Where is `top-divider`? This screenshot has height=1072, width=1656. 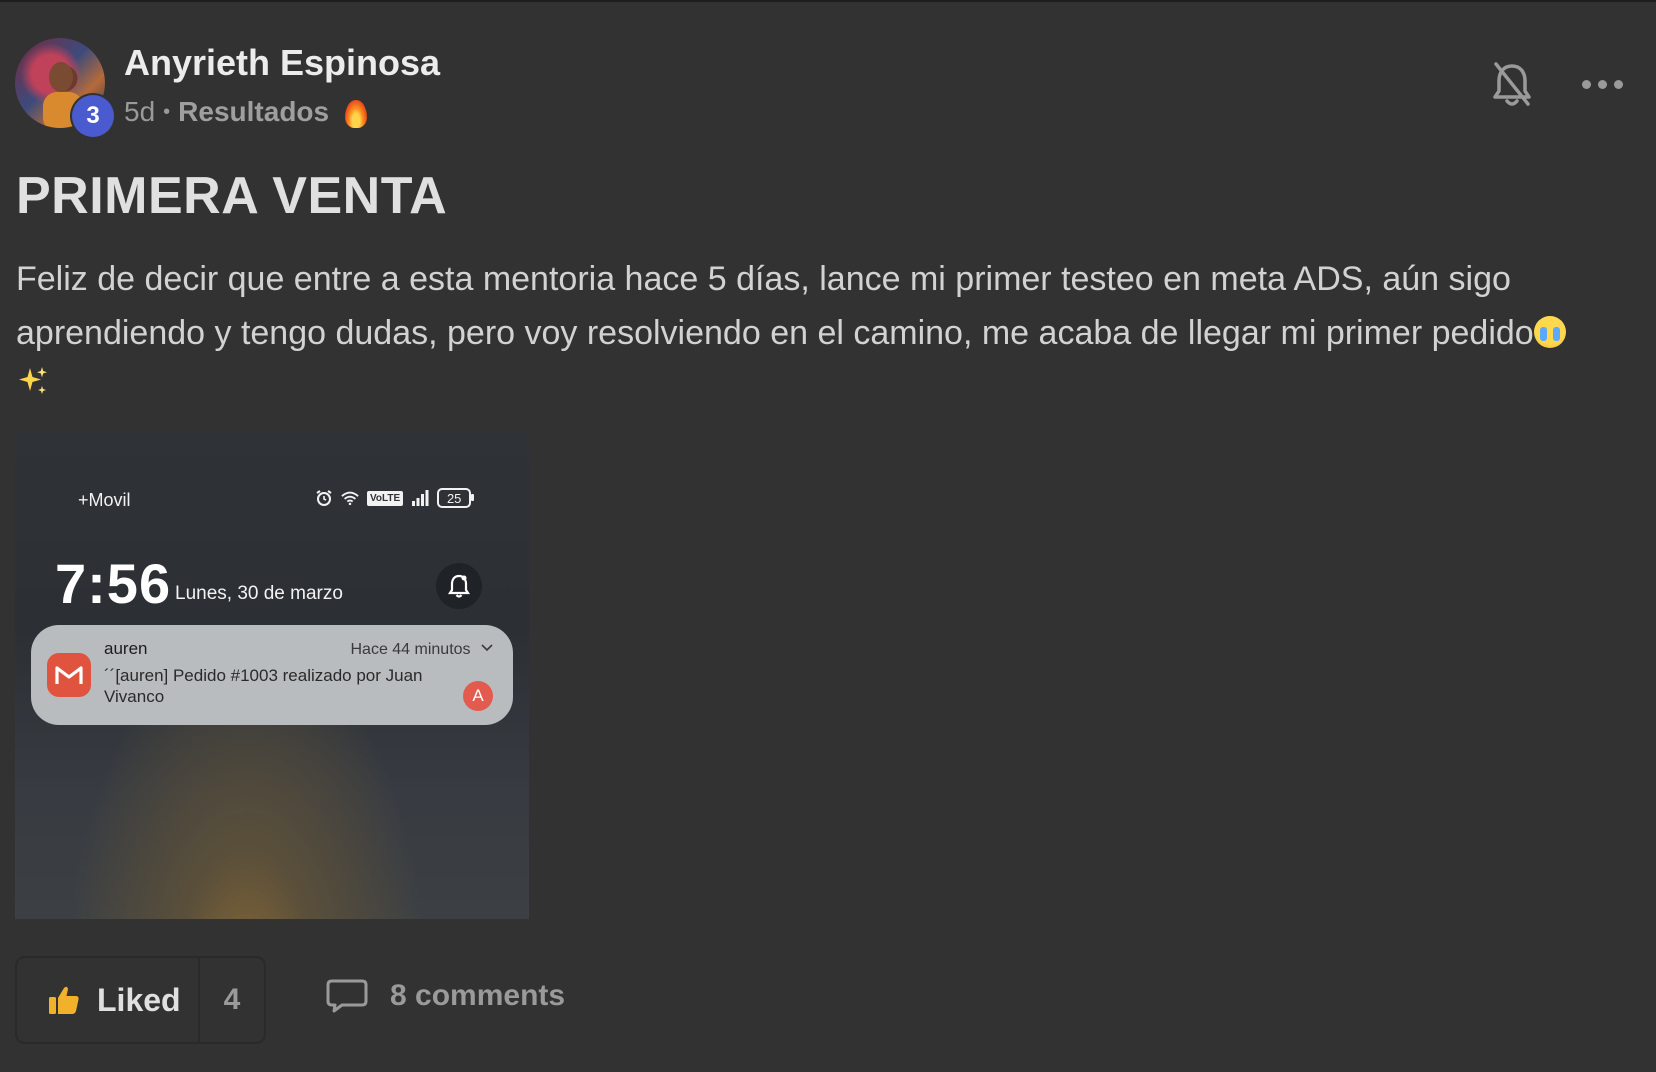 top-divider is located at coordinates (828, 1).